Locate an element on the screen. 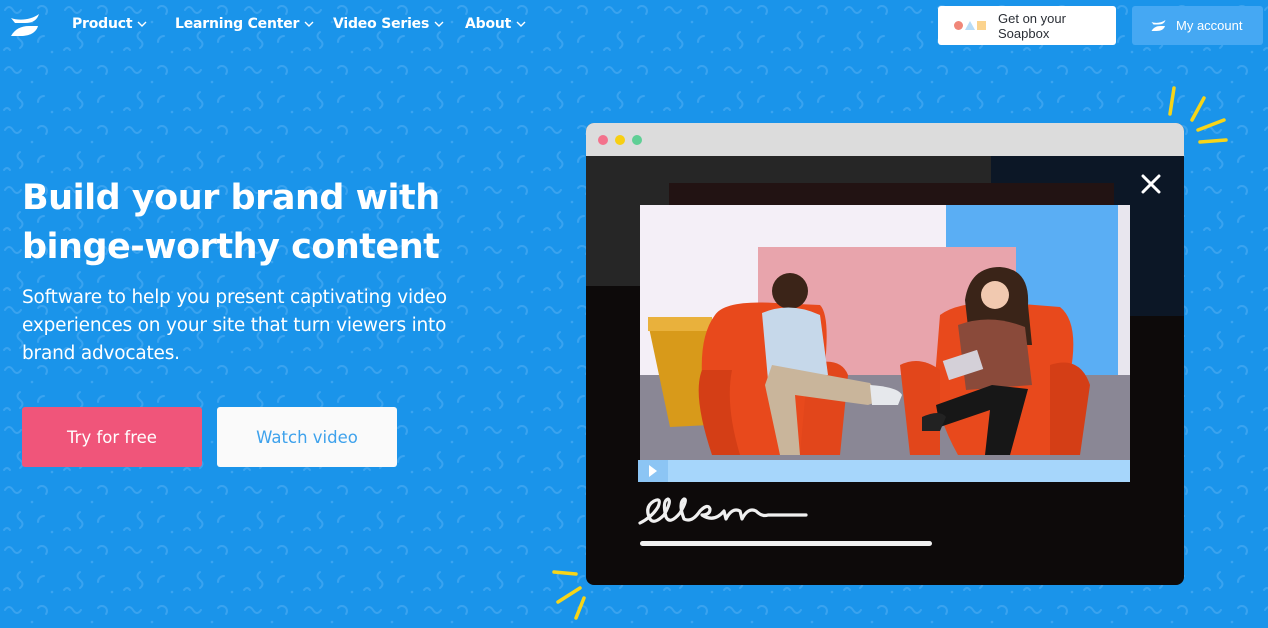 The width and height of the screenshot is (1268, 628). soapbox-shapes-icon is located at coordinates (970, 25).